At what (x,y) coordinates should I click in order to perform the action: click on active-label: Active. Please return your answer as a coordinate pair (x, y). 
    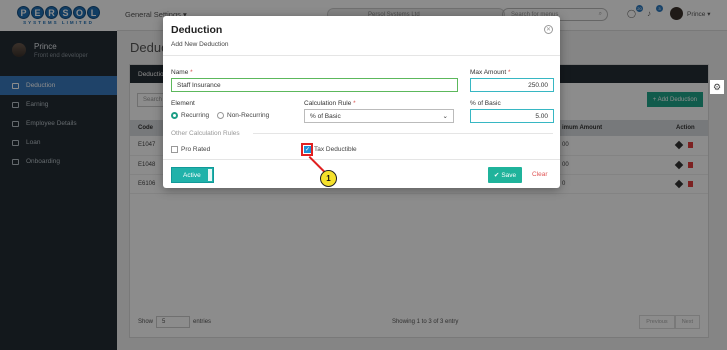
    Looking at the image, I should click on (192, 175).